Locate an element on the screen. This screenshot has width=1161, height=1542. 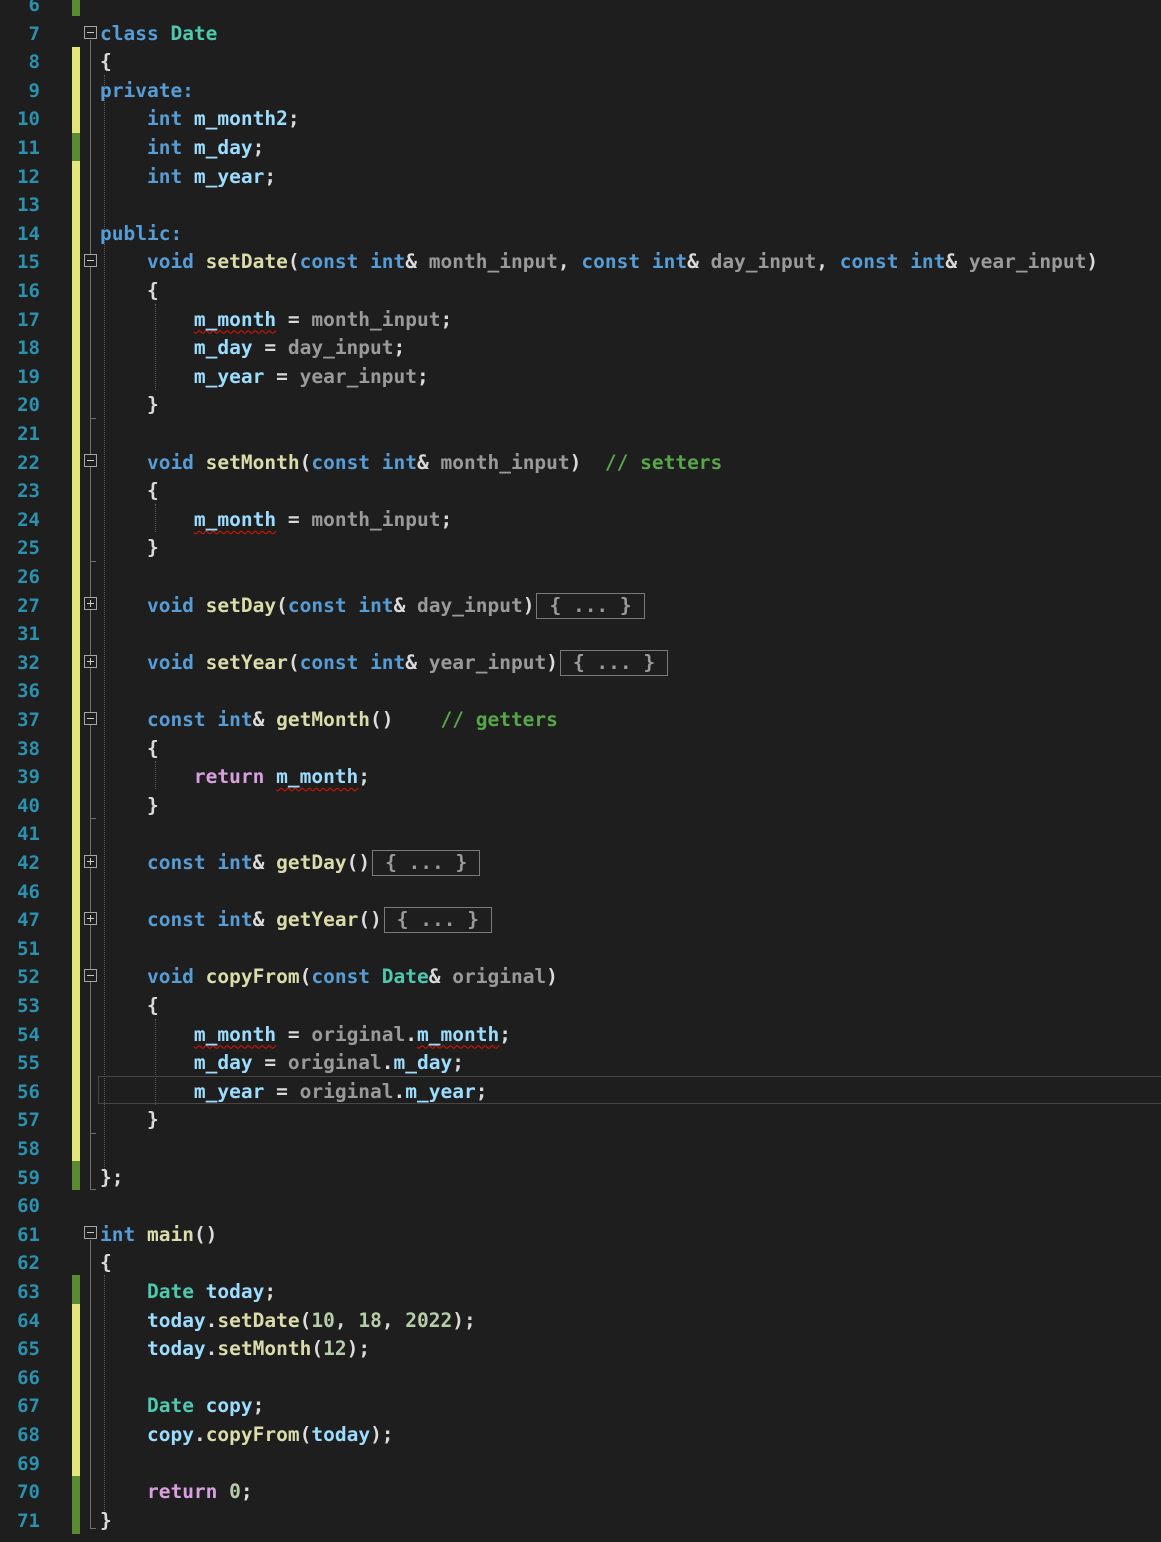
line-number: 58 is located at coordinates (28, 1149).